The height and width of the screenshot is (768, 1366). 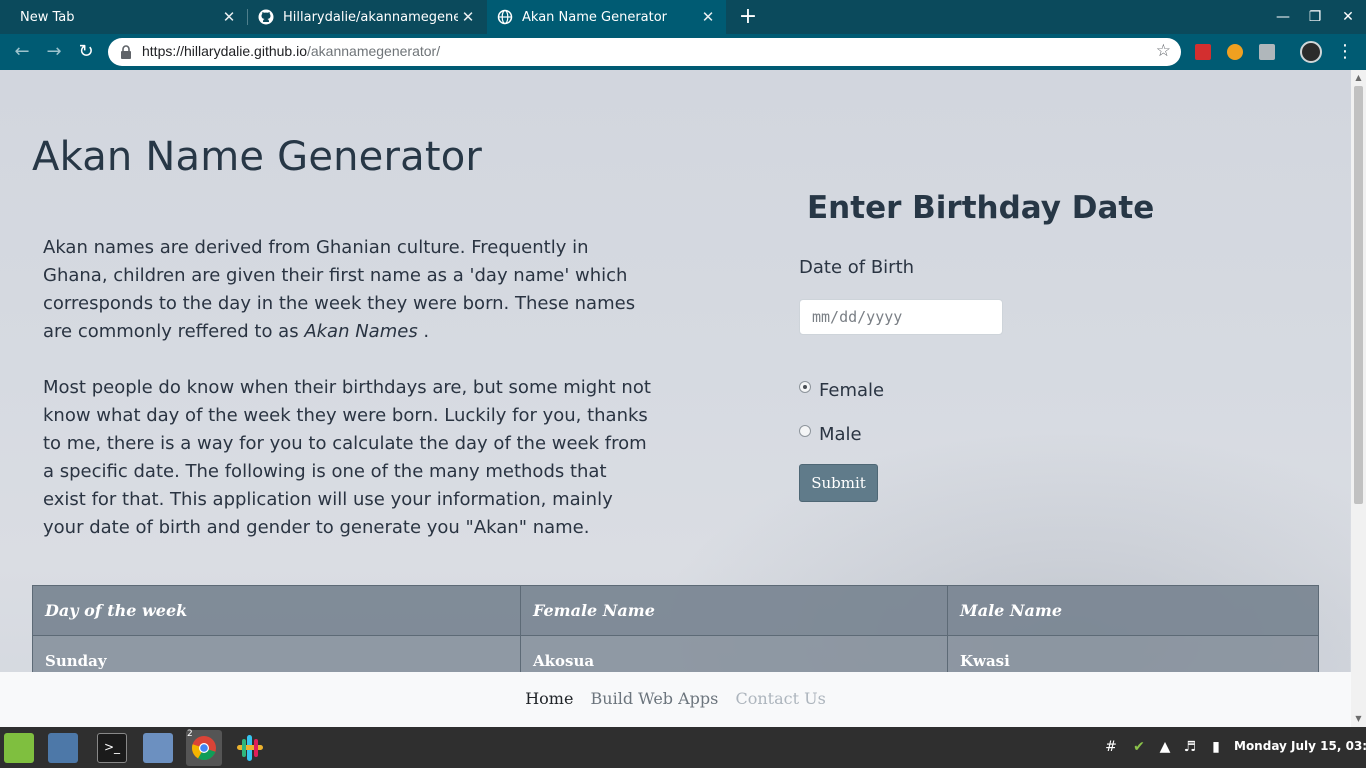 What do you see at coordinates (1300, 746) in the screenshot?
I see `clock: Monday July 15, 03:41` at bounding box center [1300, 746].